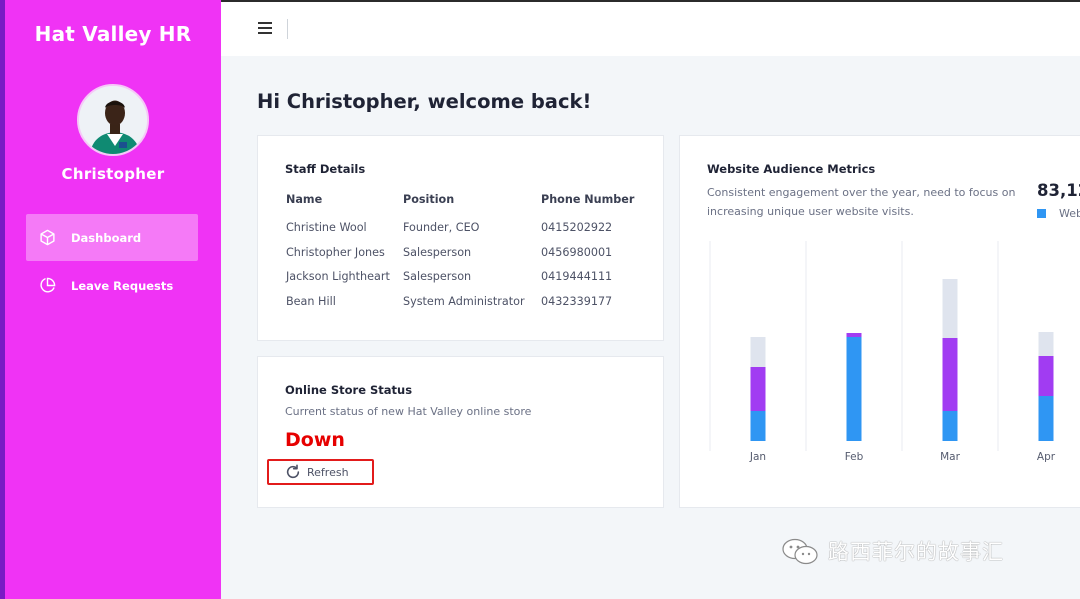 Image resolution: width=1080 pixels, height=599 pixels. I want to click on cell-name: Jackson Lightheart, so click(338, 276).